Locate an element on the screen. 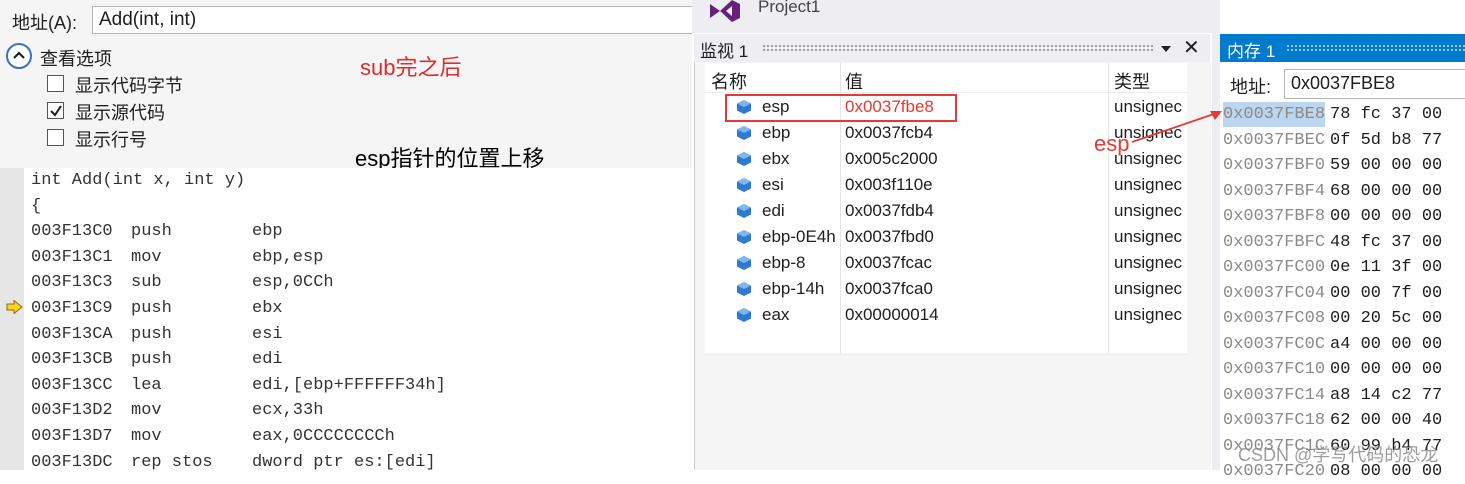 The width and height of the screenshot is (1465, 484). watch-value: 0x003f110e is located at coordinates (889, 185).